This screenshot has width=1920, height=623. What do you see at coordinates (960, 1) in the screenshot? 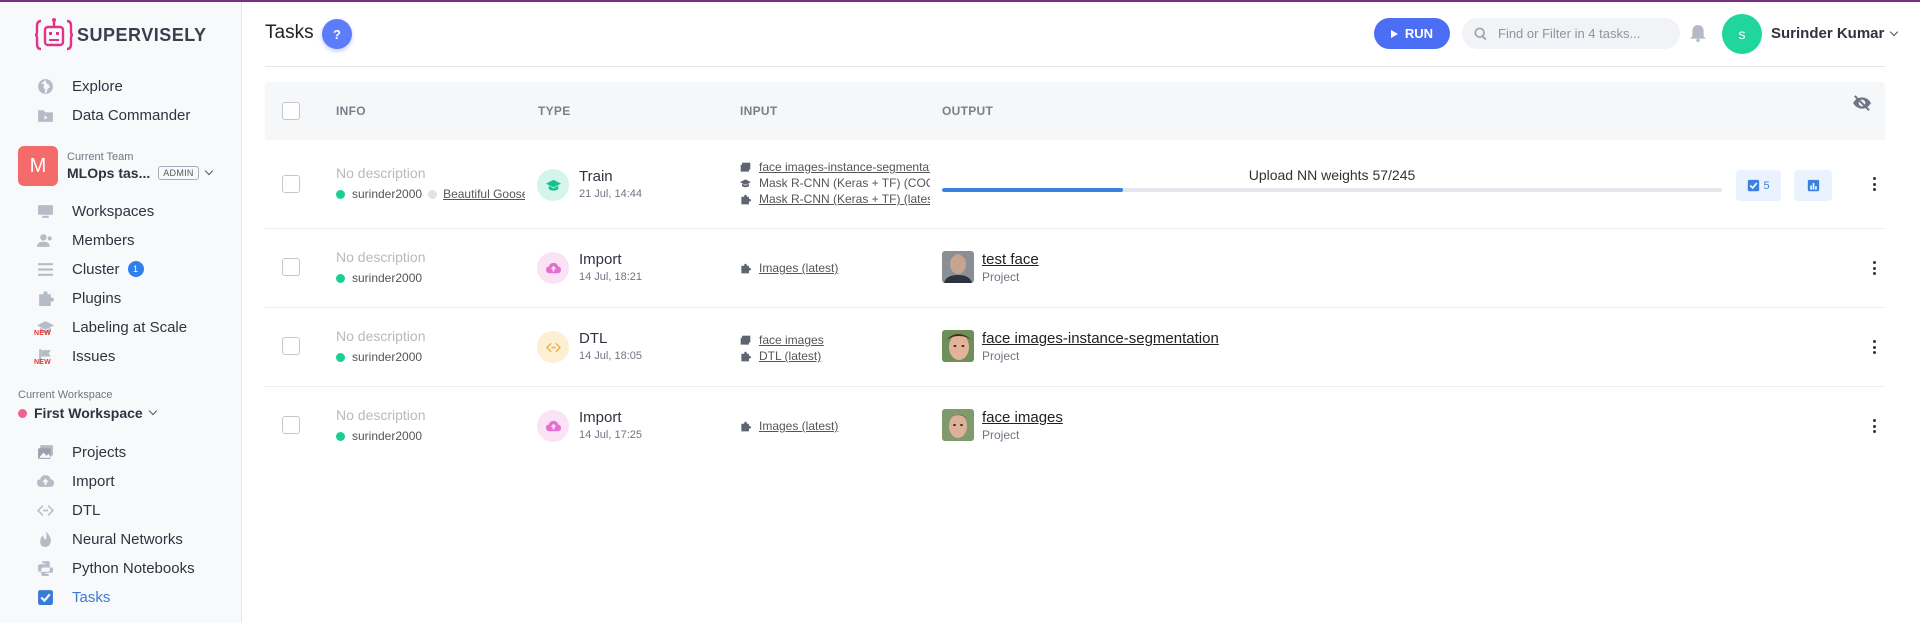
I see `top-accent-line` at bounding box center [960, 1].